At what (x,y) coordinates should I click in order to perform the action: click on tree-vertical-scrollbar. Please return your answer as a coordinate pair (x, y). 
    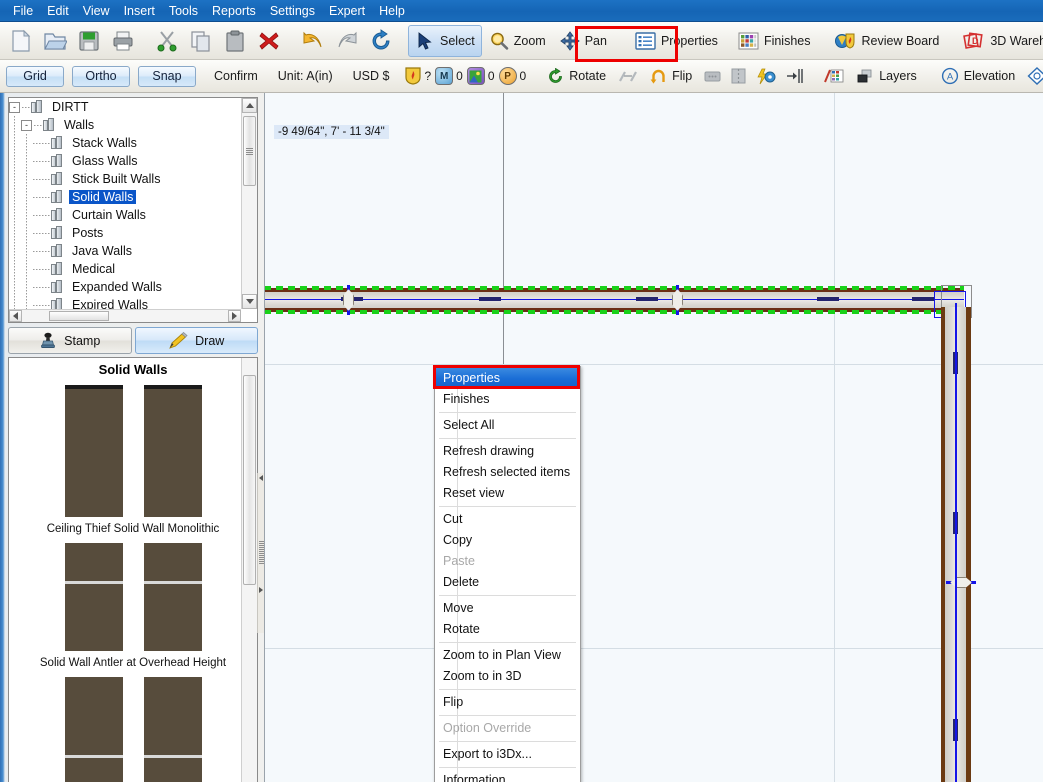
    Looking at the image, I should click on (249, 203).